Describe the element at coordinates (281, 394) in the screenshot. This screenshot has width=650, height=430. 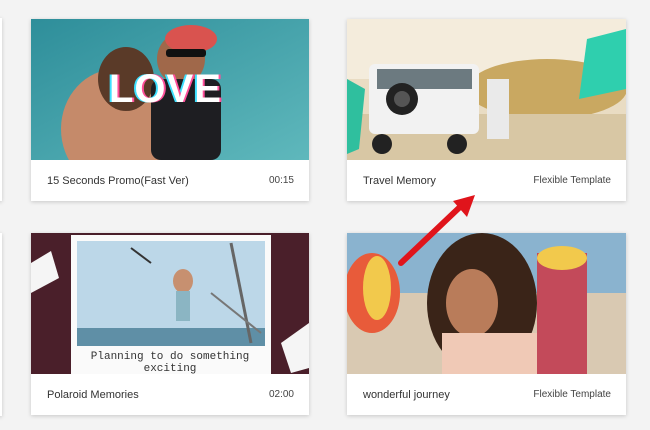
I see `template-duration: 02:00` at that location.